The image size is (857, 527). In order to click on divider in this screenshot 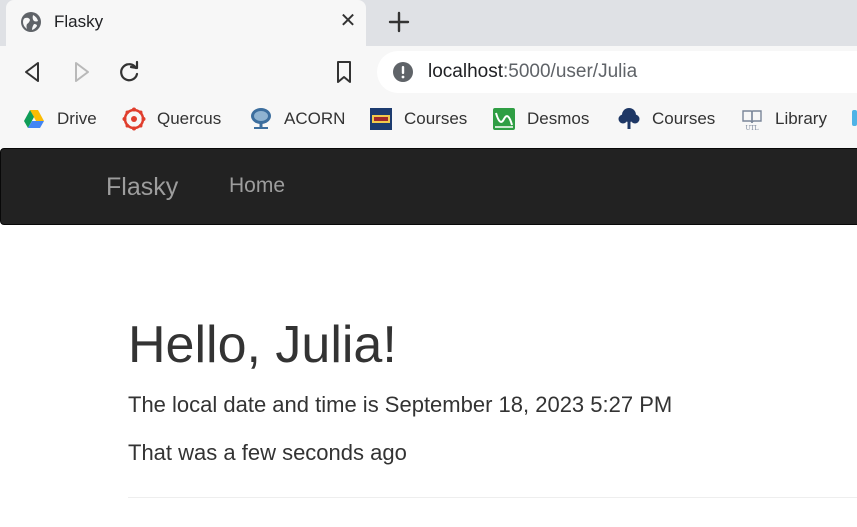, I will do `click(492, 497)`.